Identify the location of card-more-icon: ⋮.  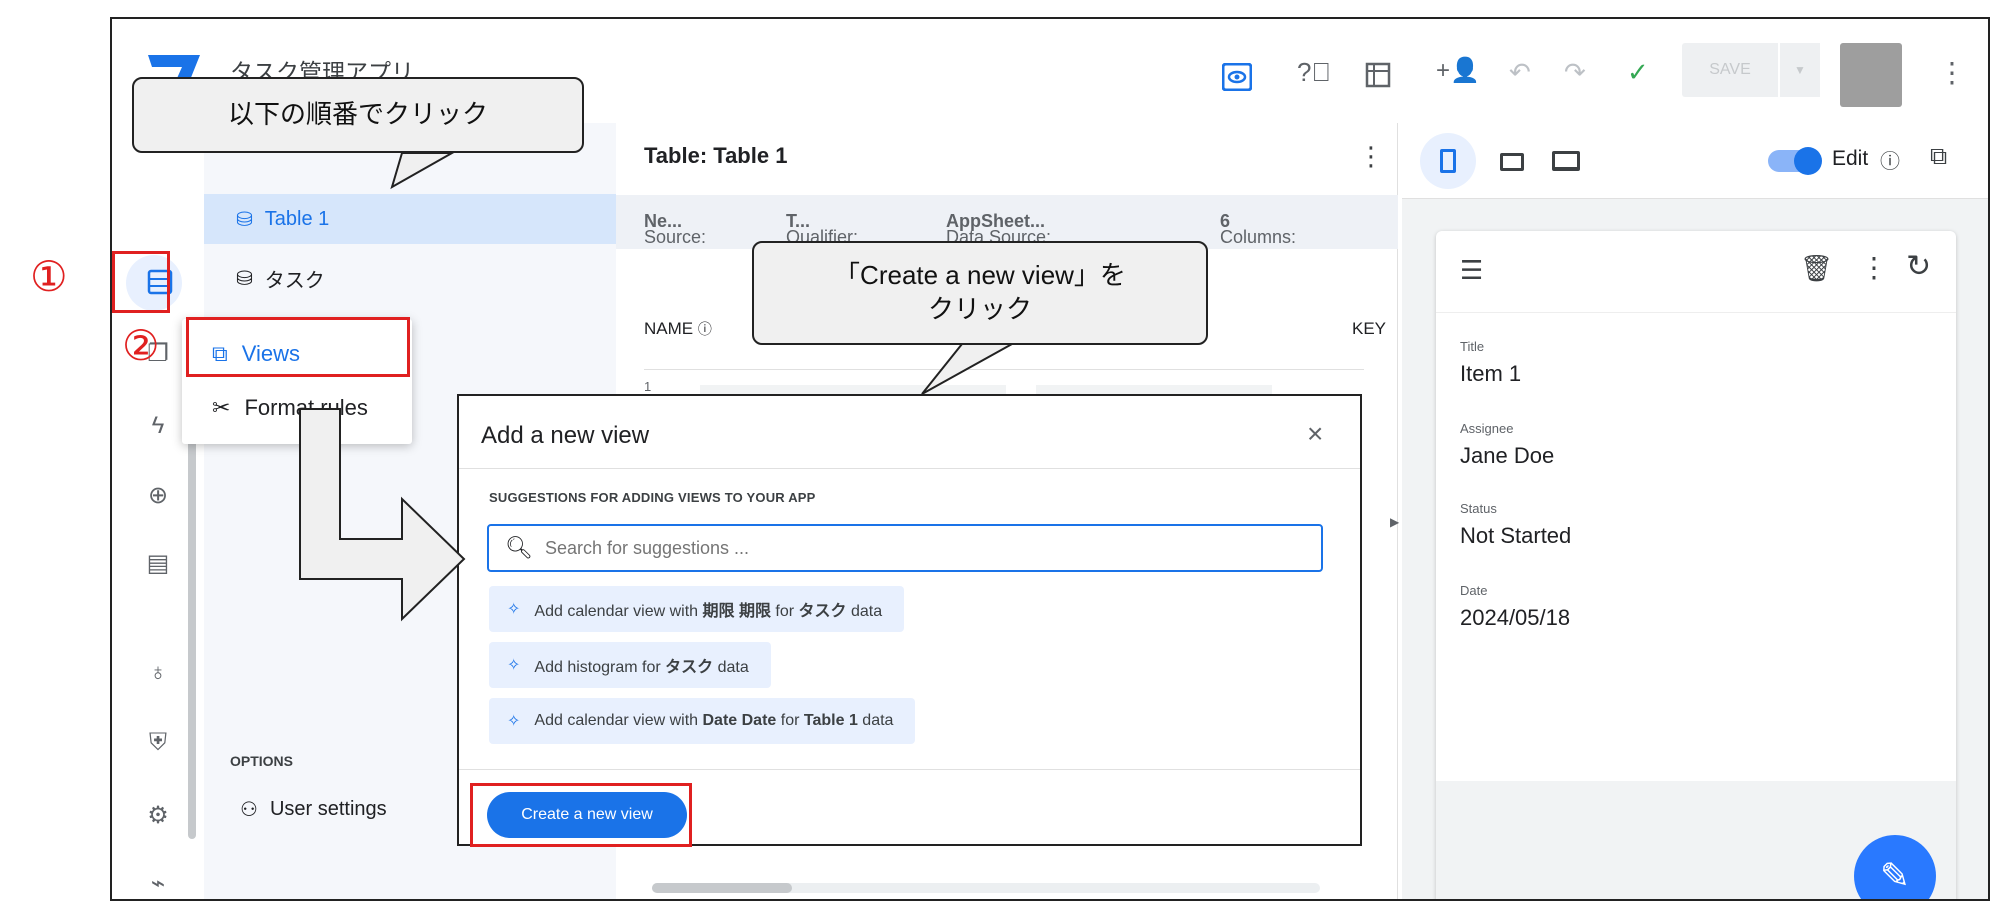
(1874, 267).